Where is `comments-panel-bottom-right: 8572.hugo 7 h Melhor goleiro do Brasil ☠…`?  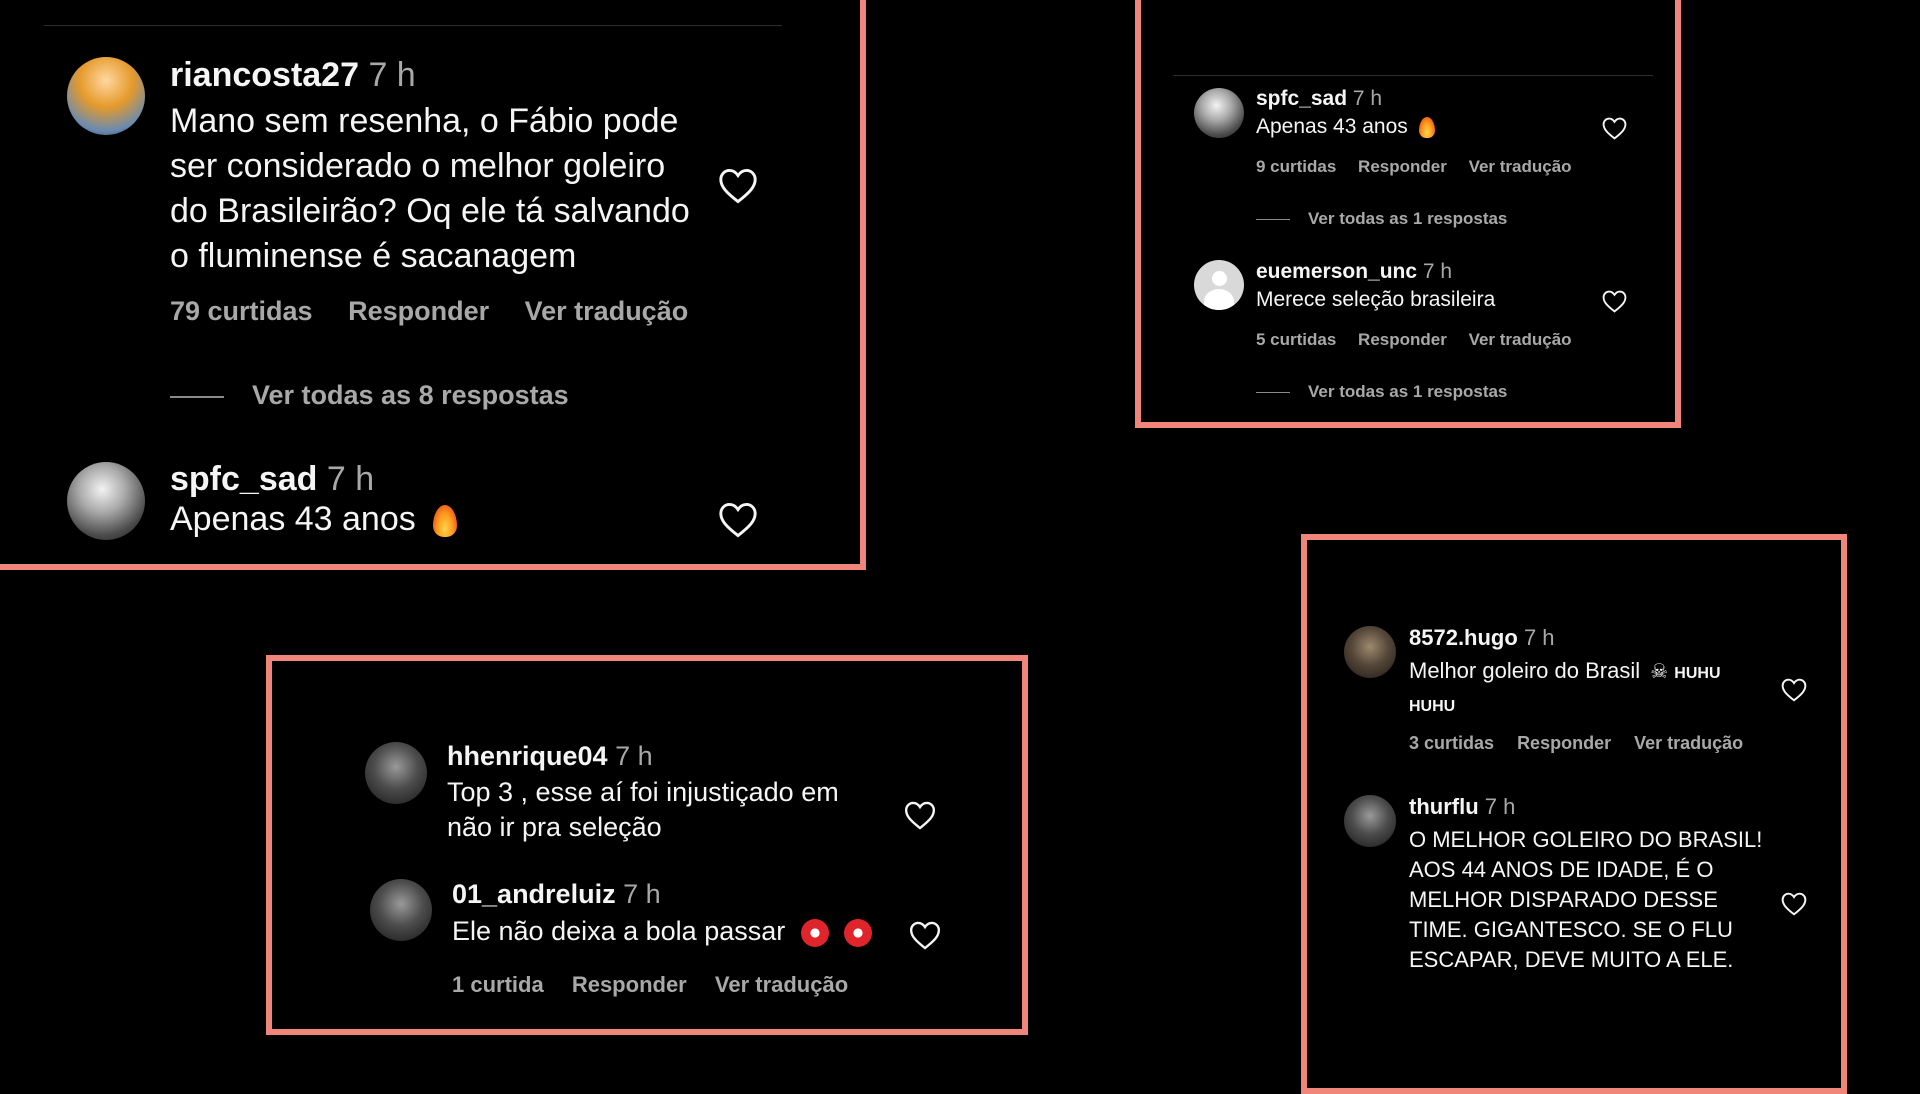 comments-panel-bottom-right: 8572.hugo 7 h Melhor goleiro do Brasil ☠… is located at coordinates (1574, 814).